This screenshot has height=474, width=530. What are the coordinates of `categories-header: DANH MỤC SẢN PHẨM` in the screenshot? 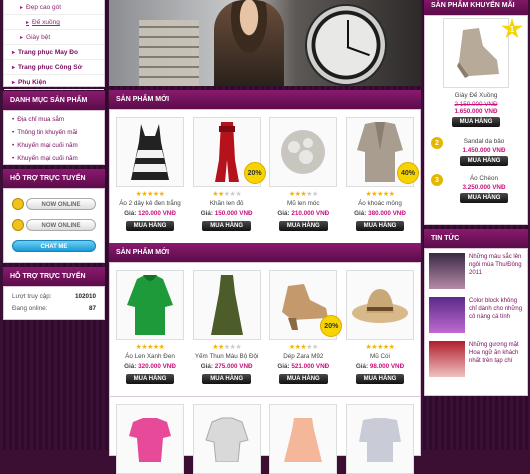 It's located at (54, 100).